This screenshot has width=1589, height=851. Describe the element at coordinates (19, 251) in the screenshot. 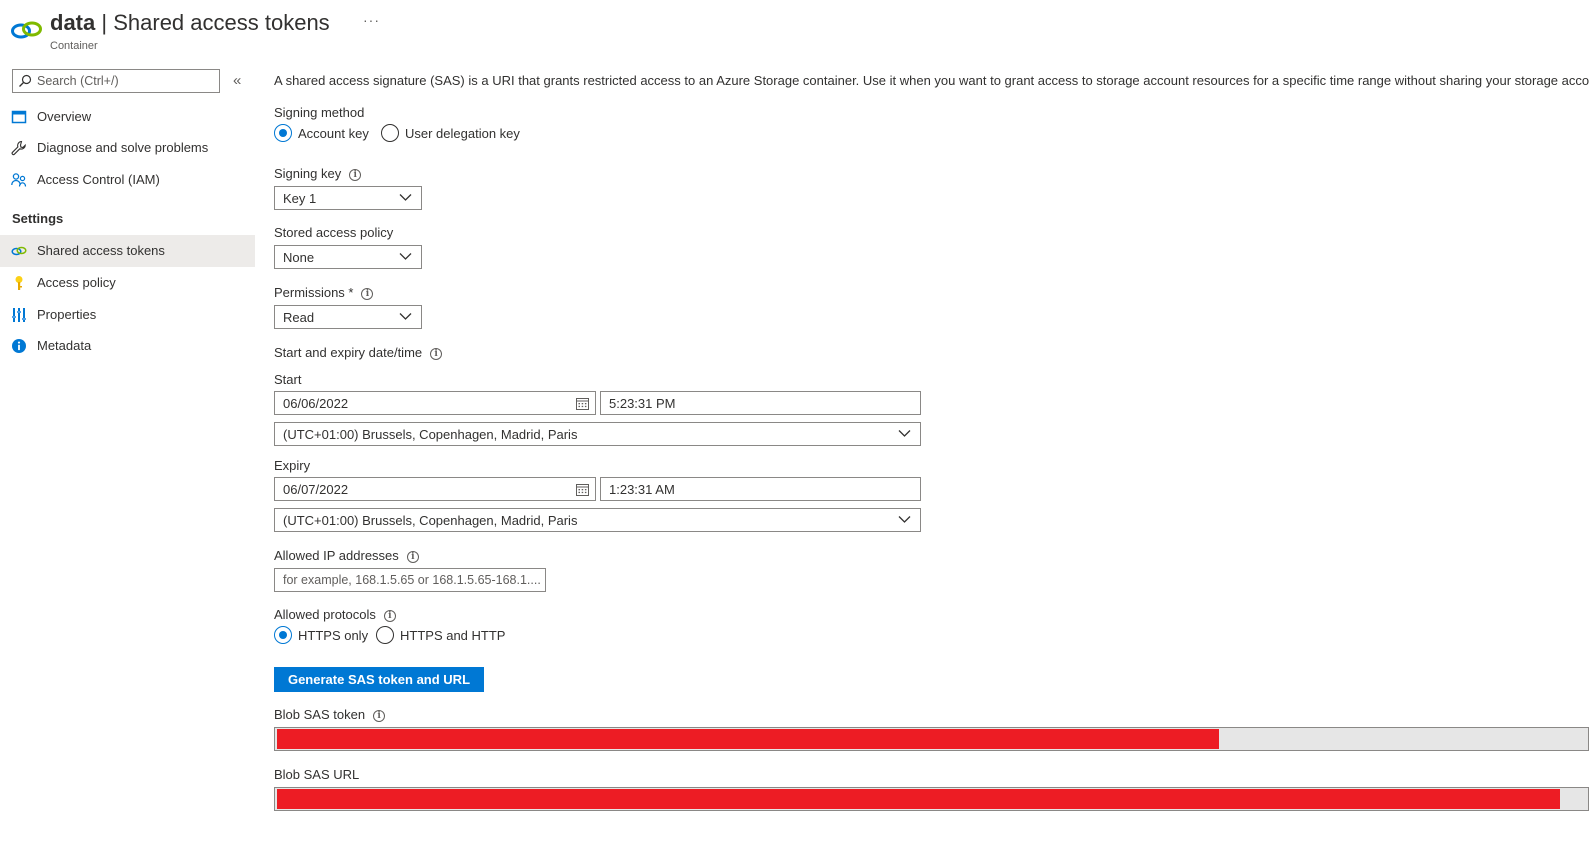

I see `link-icon` at that location.